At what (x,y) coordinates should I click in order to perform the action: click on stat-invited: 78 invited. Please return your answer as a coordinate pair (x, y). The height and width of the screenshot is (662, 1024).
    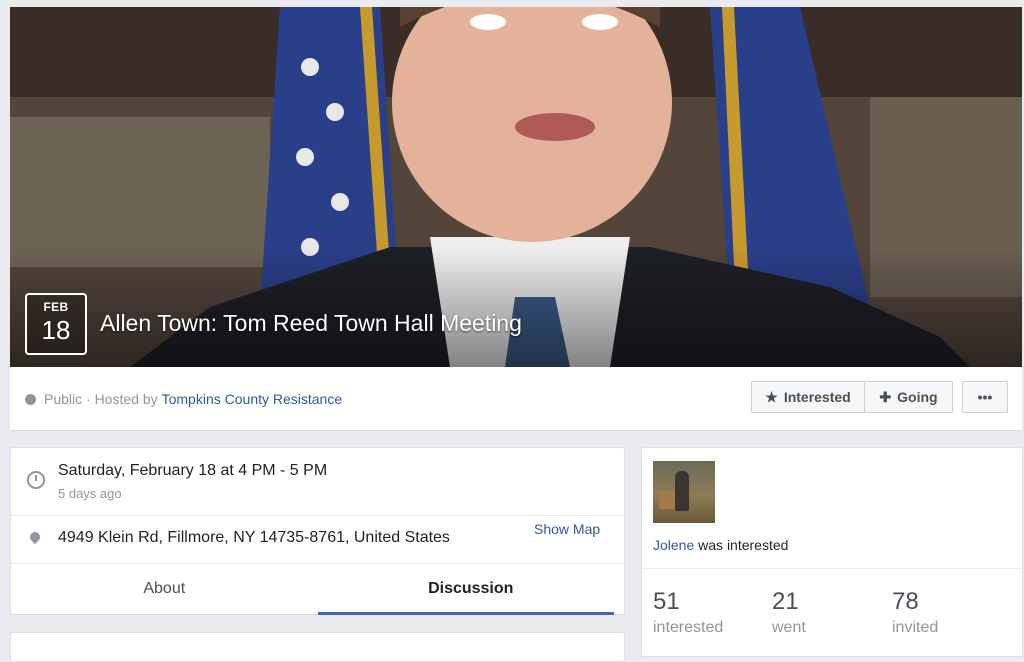
    Looking at the image, I should click on (915, 612).